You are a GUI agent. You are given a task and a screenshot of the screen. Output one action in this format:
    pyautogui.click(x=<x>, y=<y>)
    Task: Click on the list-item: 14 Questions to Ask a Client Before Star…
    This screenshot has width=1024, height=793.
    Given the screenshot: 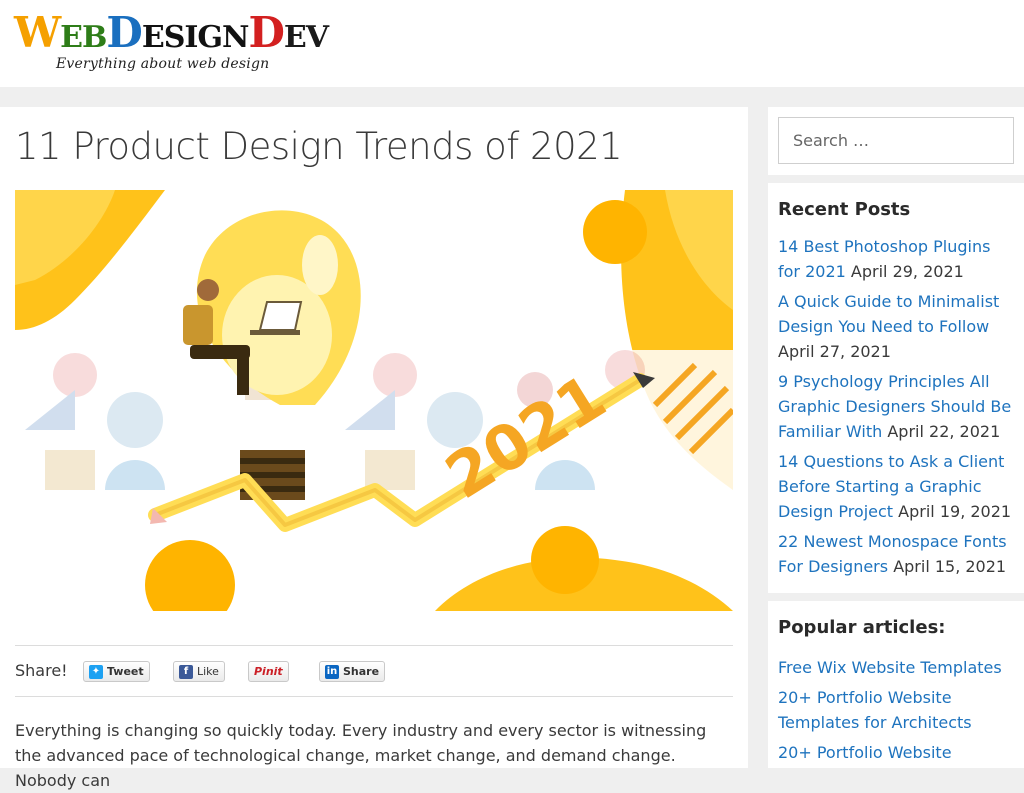 What is the action you would take?
    pyautogui.click(x=896, y=486)
    